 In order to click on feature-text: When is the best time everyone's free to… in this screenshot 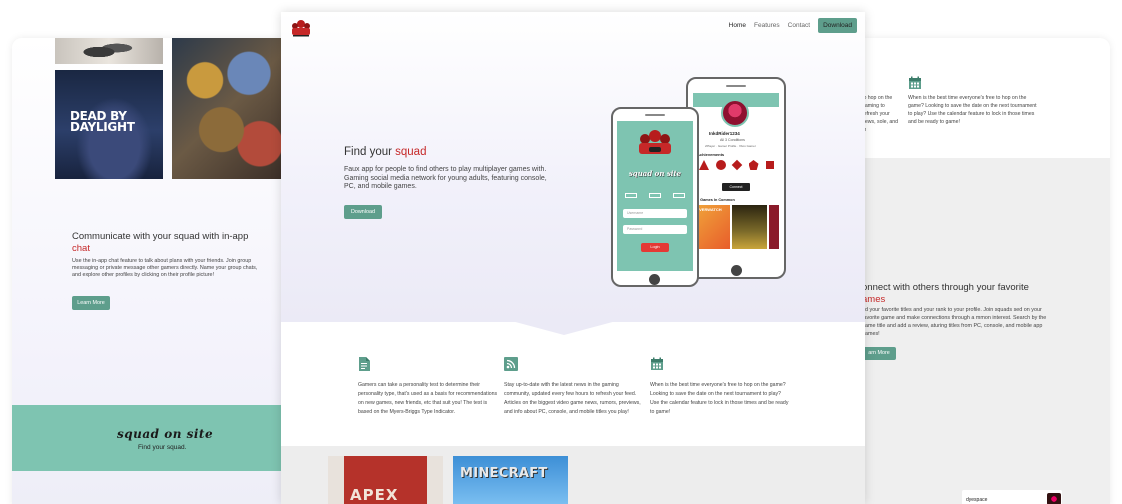, I will do `click(719, 398)`.